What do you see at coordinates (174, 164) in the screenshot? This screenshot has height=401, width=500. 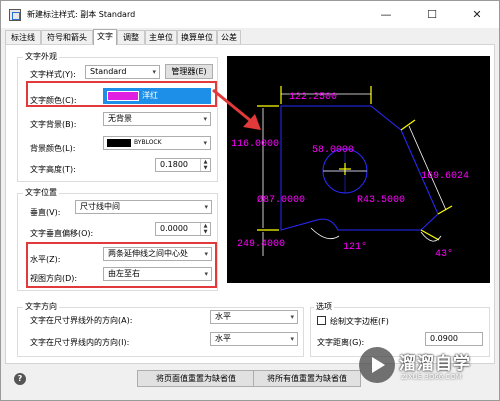 I see `text-height-value: 0.1800` at bounding box center [174, 164].